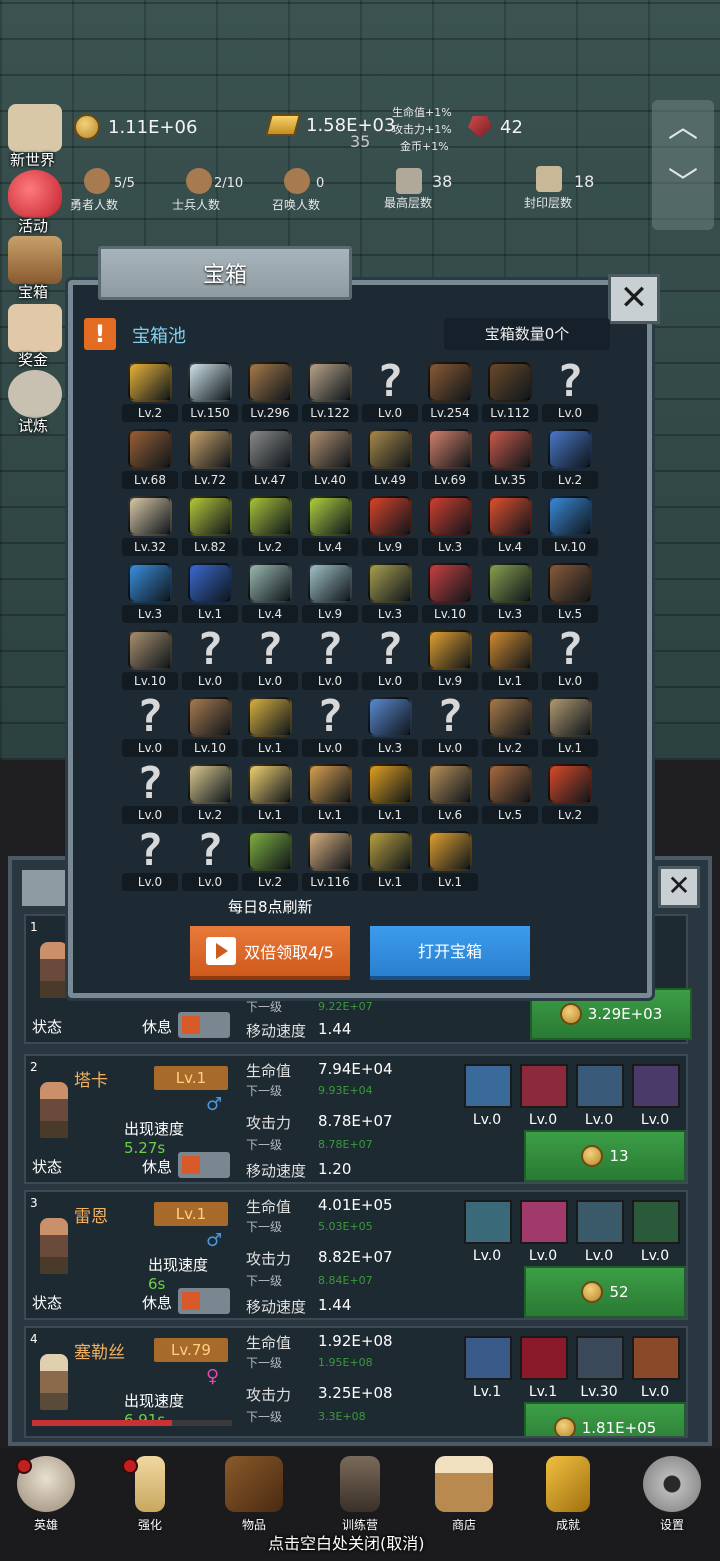 The height and width of the screenshot is (1561, 720). Describe the element at coordinates (329, 460) in the screenshot. I see `chest-item: Lv.40` at that location.